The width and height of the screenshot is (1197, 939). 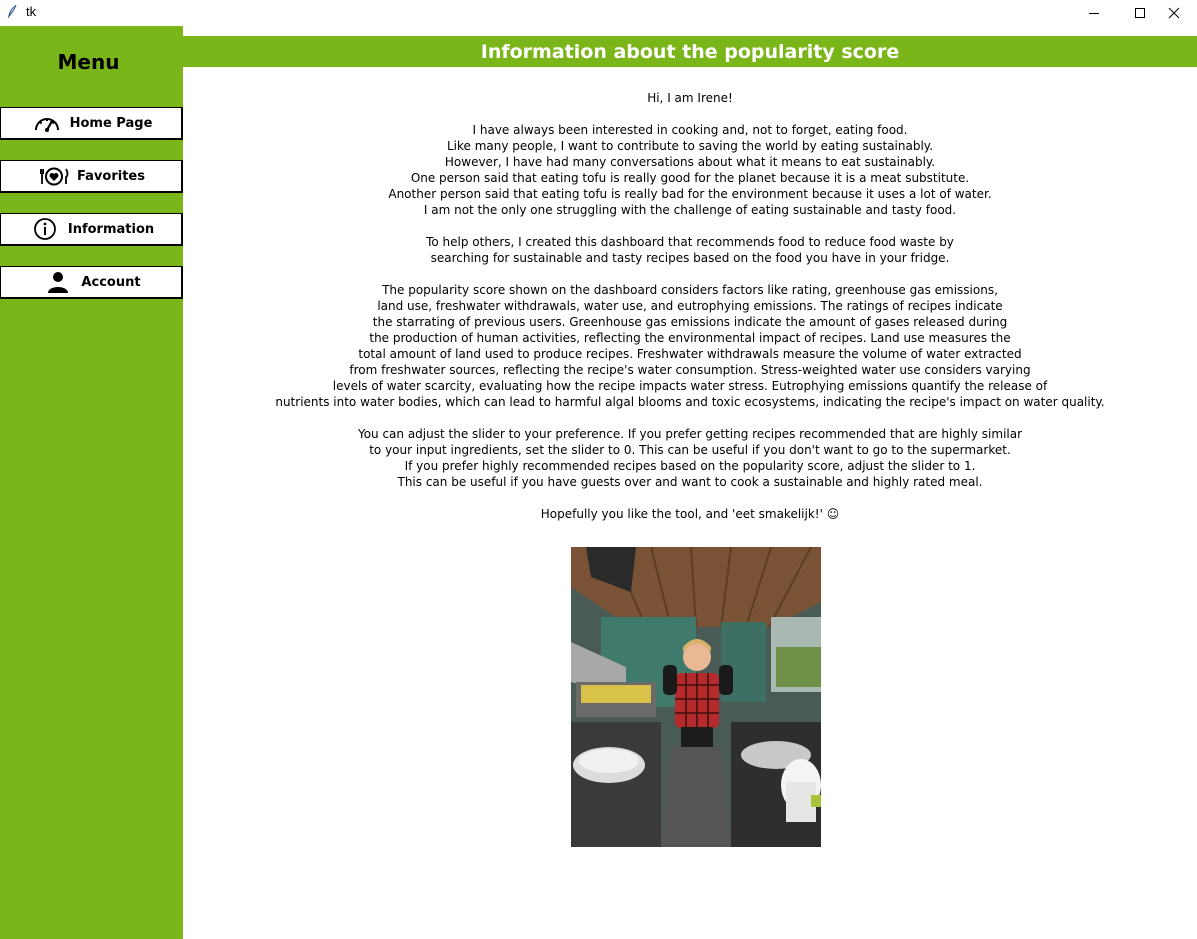 I want to click on minimize-icon, so click(x=1094, y=13).